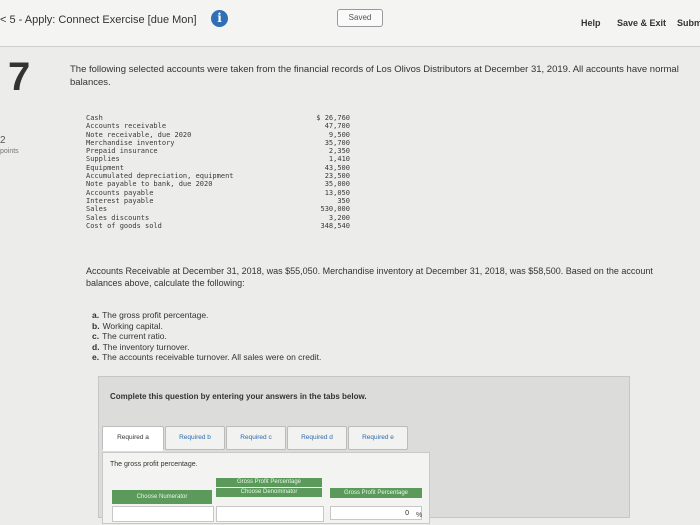  Describe the element at coordinates (218, 209) in the screenshot. I see `account-row: Sales 530,000` at that location.